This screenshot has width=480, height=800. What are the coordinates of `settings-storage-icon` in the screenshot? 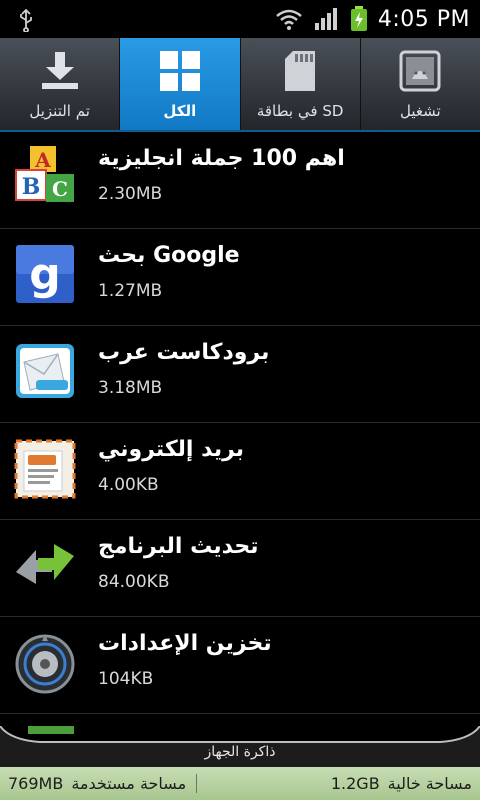 It's located at (45, 664).